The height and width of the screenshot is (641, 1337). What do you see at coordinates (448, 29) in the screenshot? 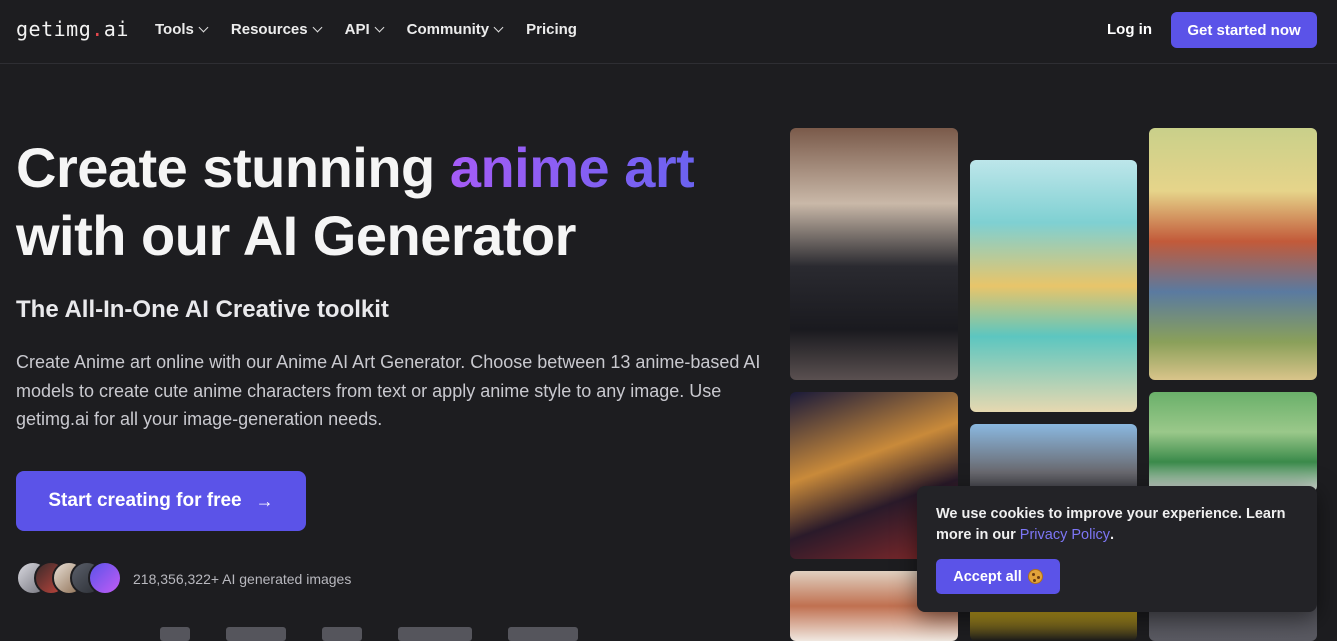
I see `menu-label: Community` at bounding box center [448, 29].